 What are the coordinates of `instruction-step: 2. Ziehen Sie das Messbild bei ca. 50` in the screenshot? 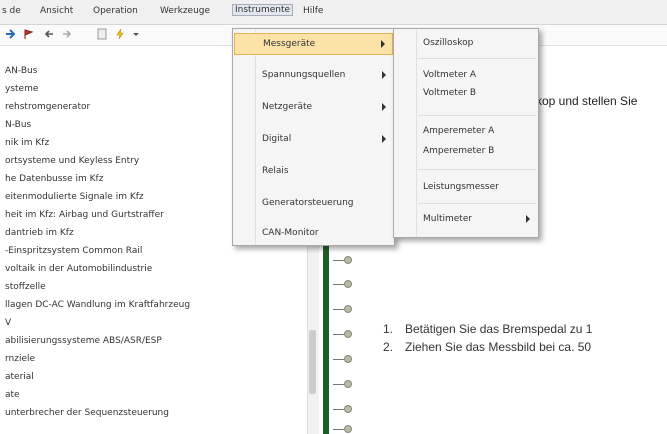 It's located at (487, 347).